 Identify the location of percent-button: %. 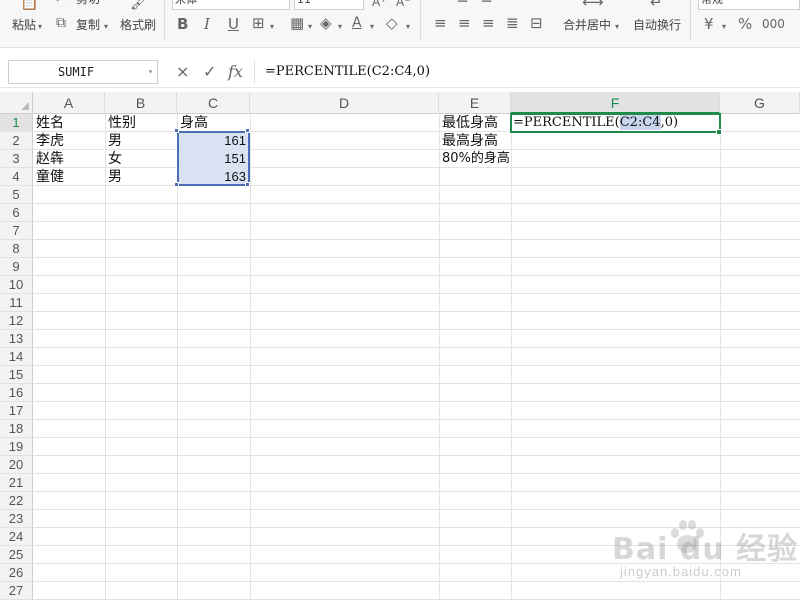
(745, 24).